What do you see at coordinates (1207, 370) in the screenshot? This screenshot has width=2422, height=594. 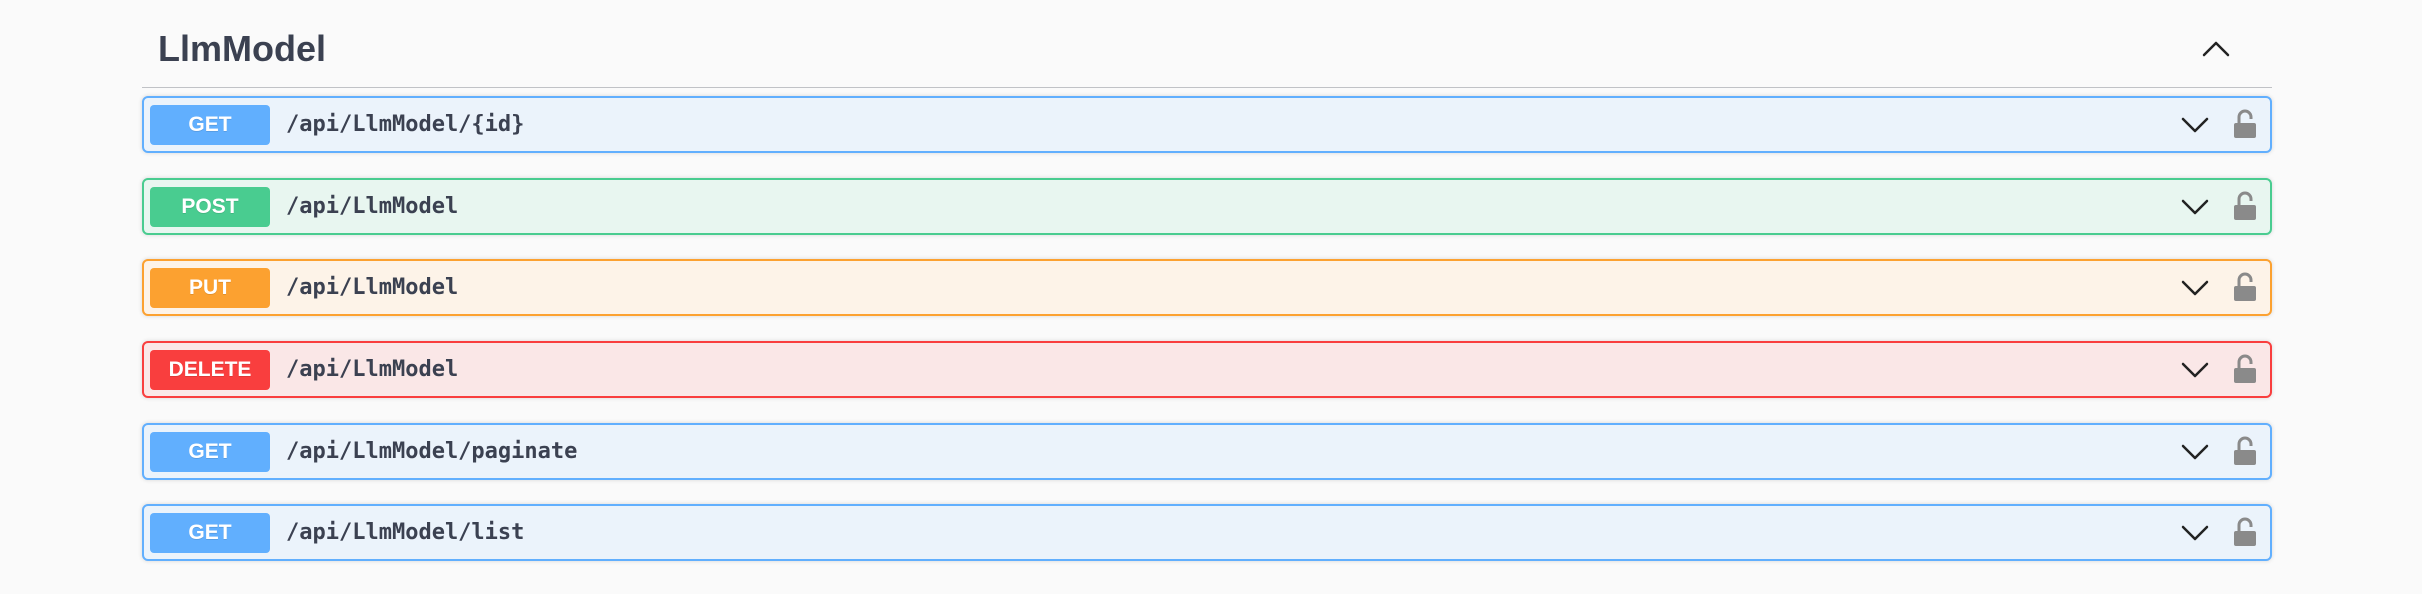 I see `operation-delete-llmmodel: DELETE /api/LlmModel` at bounding box center [1207, 370].